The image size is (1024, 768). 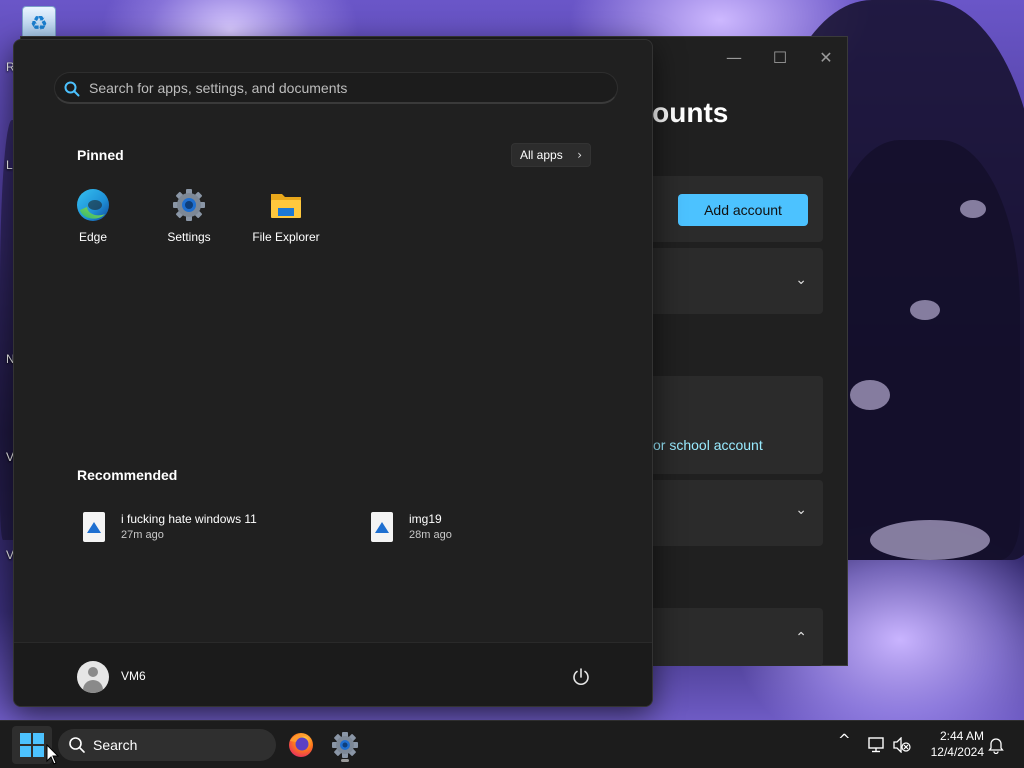 I want to click on all-apps-button: All apps ›, so click(x=551, y=155).